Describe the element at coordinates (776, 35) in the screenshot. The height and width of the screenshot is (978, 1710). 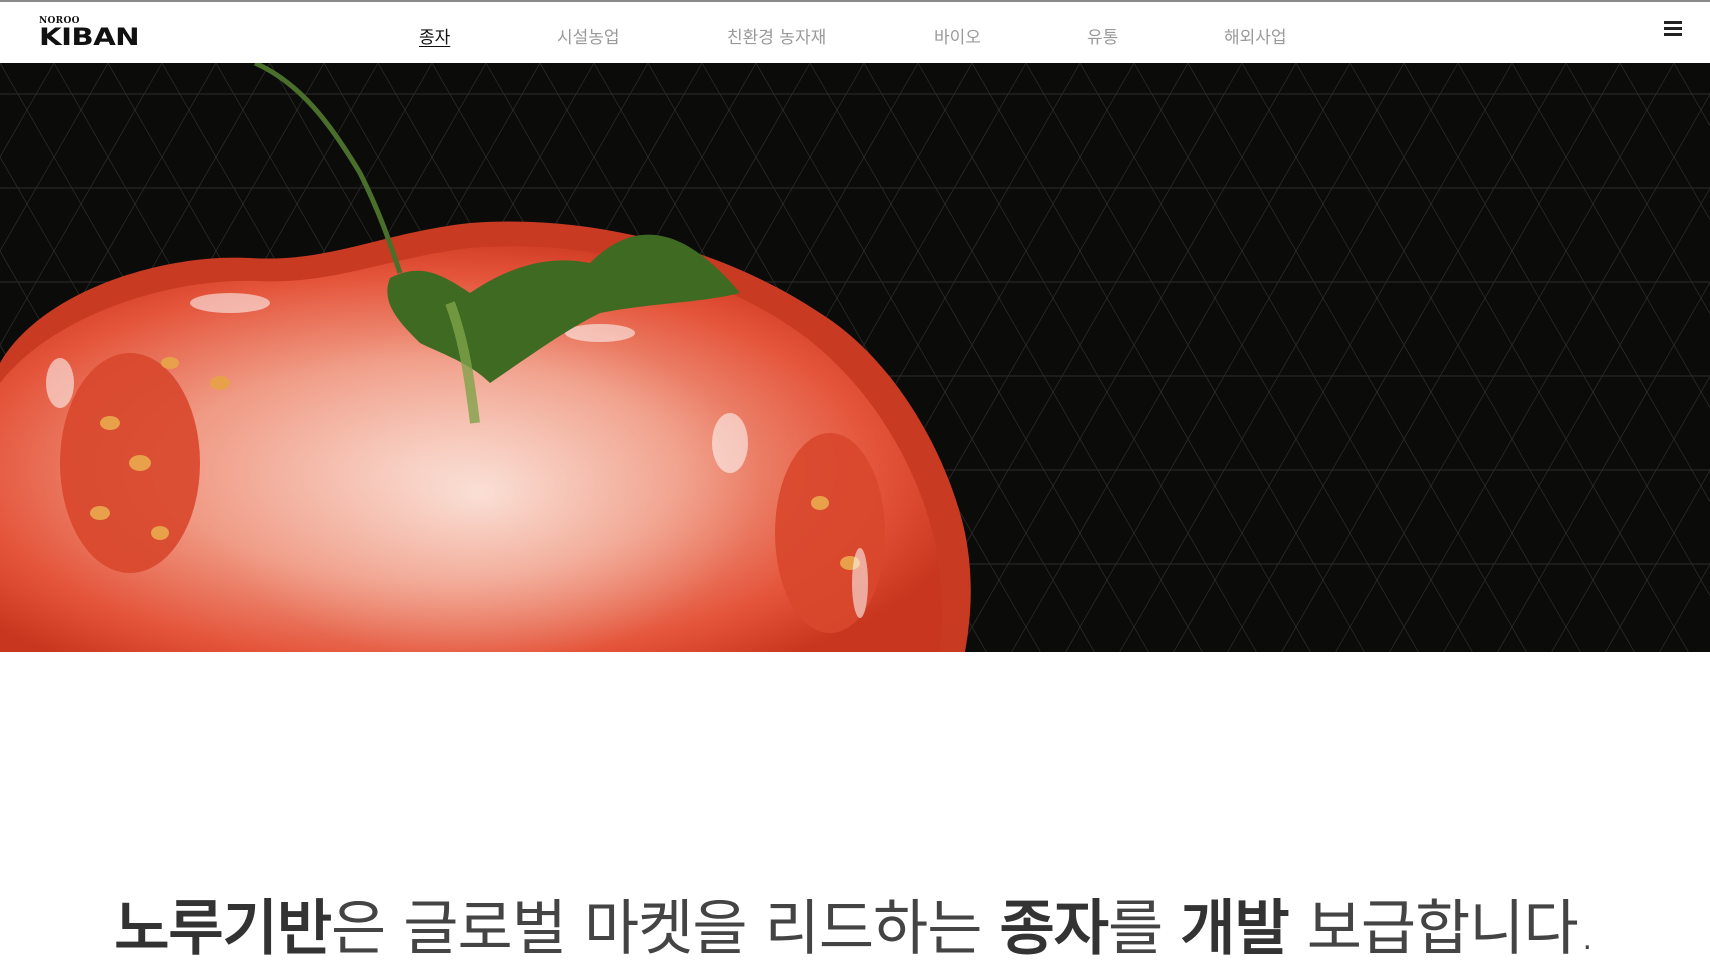
I see `nav-item-eco-materials: 친환경 농자재` at that location.